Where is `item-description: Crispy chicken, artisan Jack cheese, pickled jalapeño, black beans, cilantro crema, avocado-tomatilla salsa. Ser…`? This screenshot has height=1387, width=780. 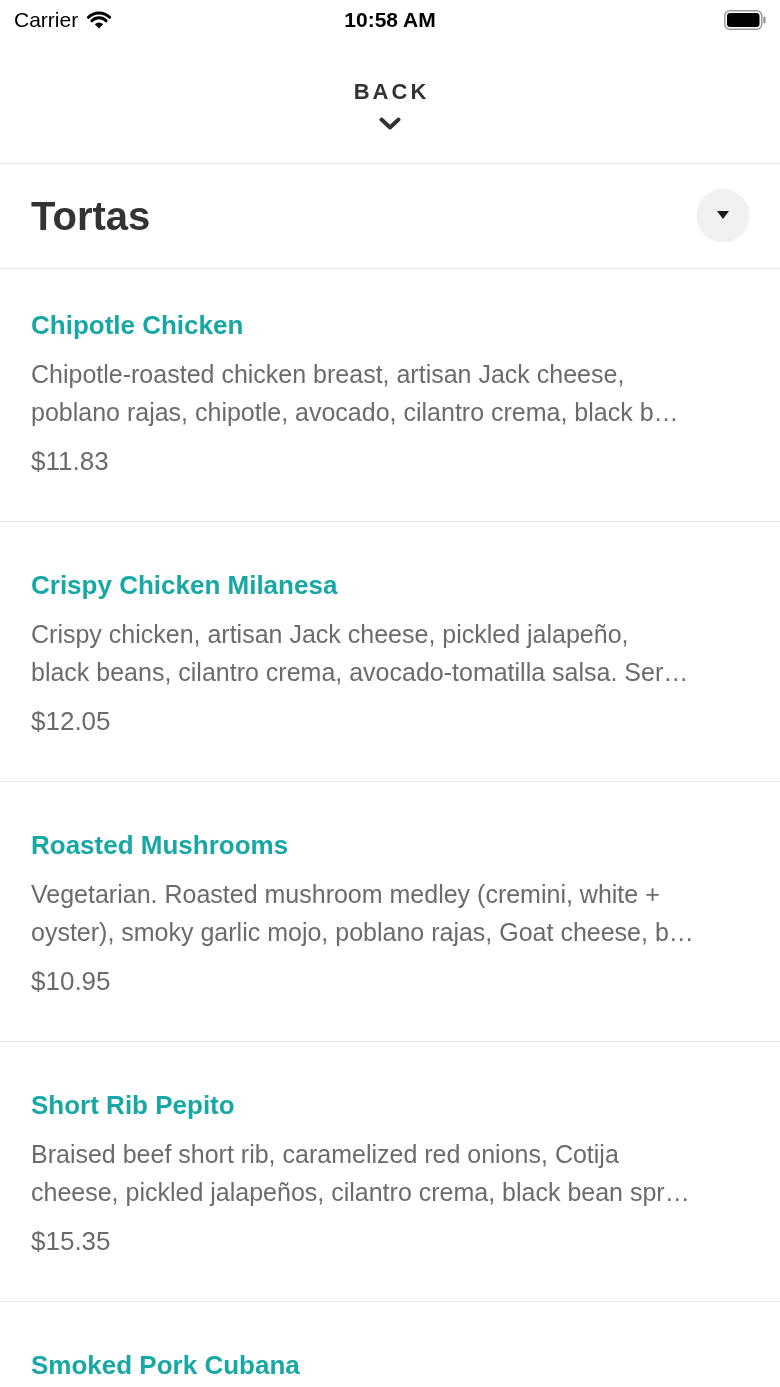
item-description: Crispy chicken, artisan Jack cheese, pickled jalapeño, black beans, cilantro crema, avocado-tomatilla salsa. Ser… is located at coordinates (360, 653).